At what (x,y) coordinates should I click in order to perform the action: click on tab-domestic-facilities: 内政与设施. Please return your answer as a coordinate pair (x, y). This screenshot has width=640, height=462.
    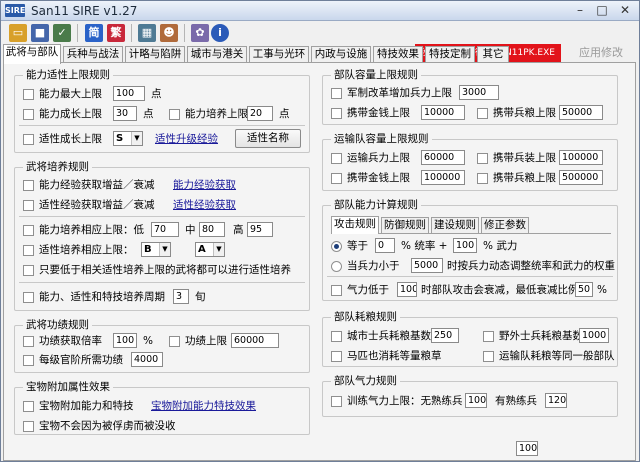
    Looking at the image, I should click on (341, 54).